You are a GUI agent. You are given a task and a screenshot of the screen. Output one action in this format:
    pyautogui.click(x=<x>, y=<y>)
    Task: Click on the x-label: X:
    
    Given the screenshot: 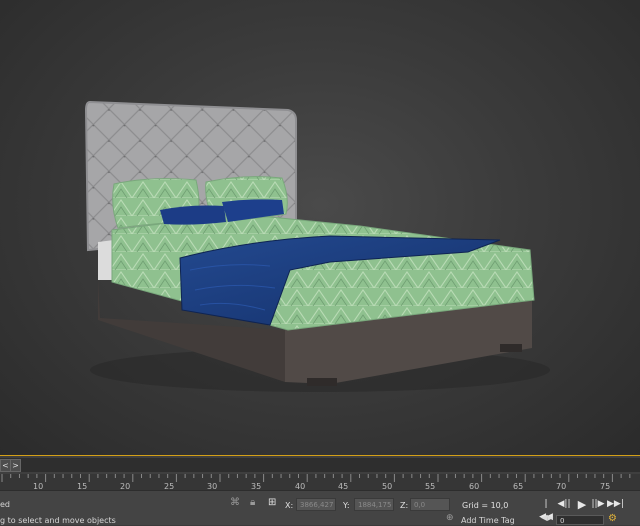 What is the action you would take?
    pyautogui.click(x=289, y=505)
    